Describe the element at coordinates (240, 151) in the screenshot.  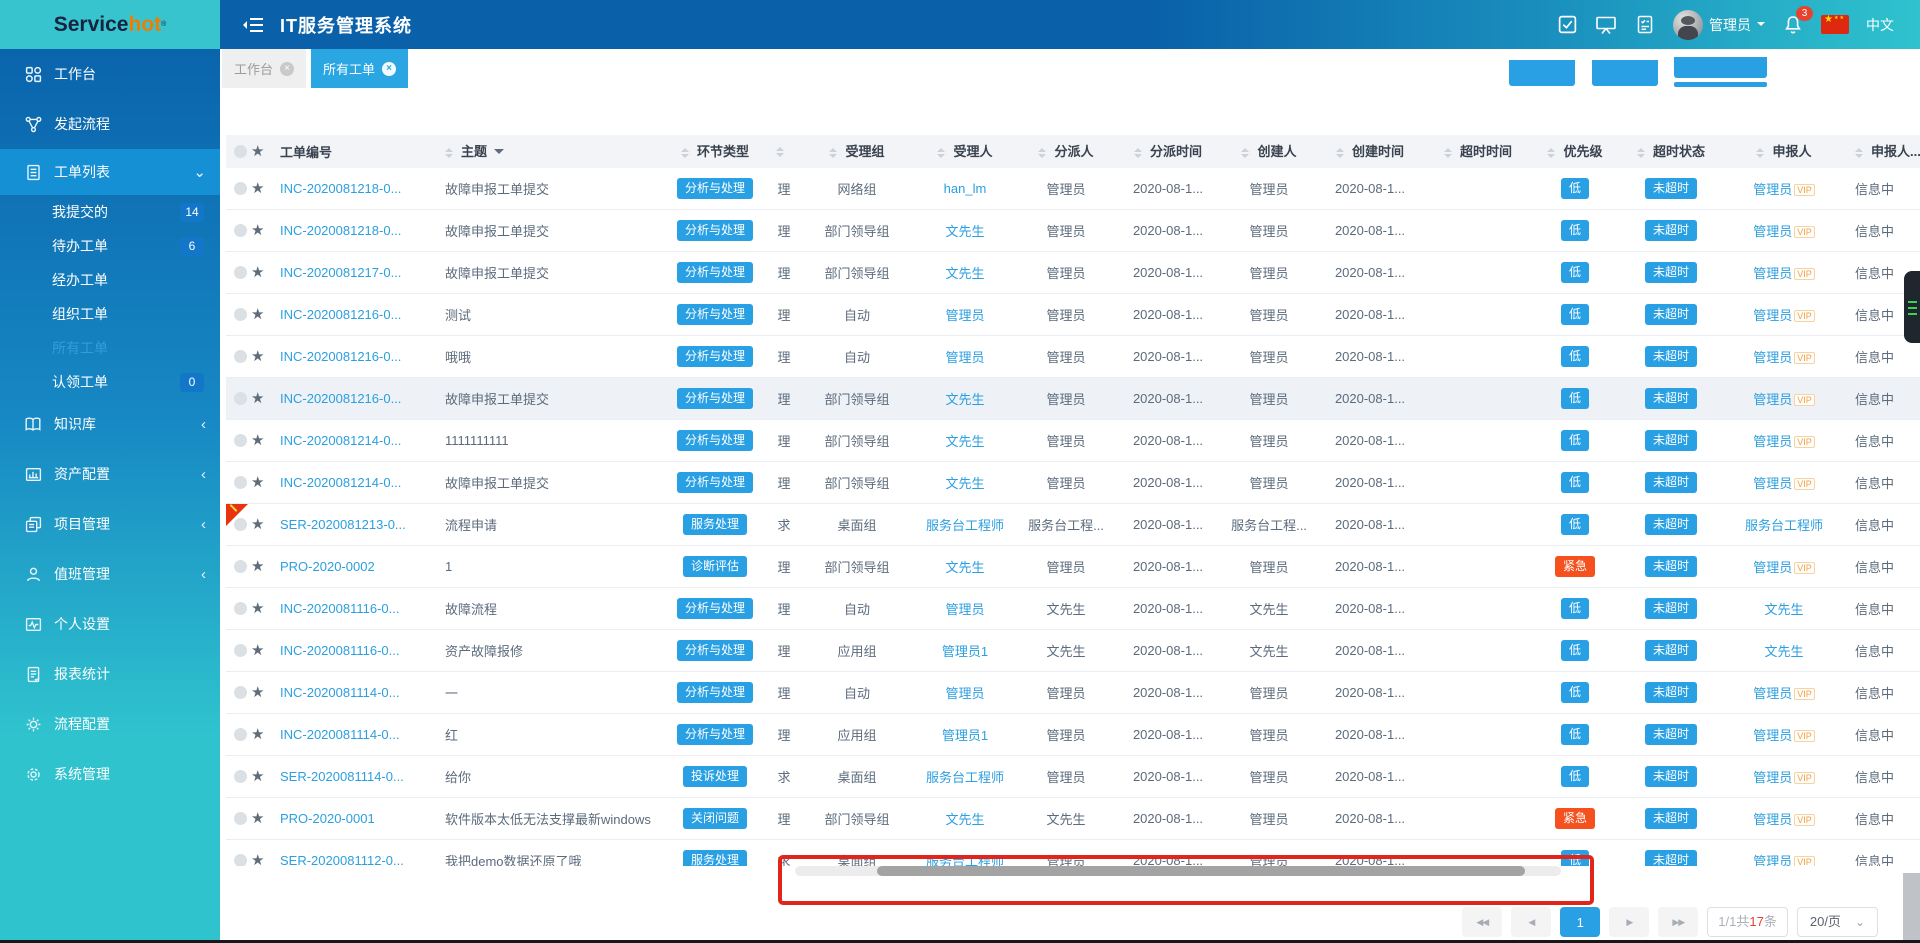
I see `select-all-radio` at that location.